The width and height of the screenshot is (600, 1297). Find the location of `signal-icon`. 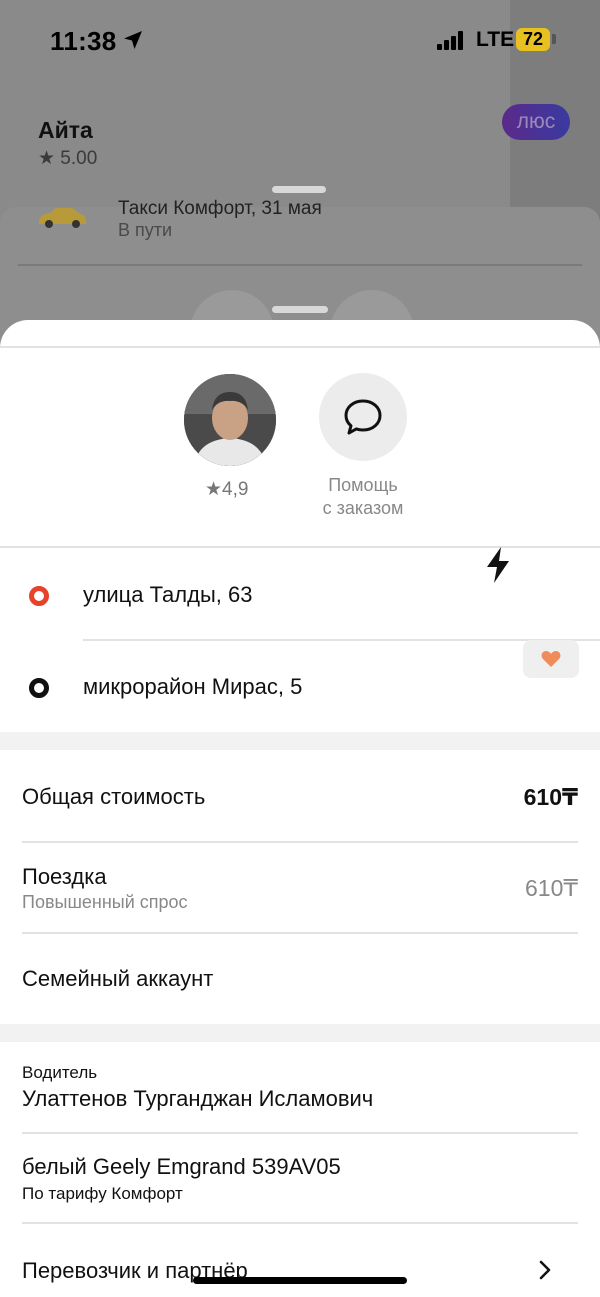

signal-icon is located at coordinates (452, 40).